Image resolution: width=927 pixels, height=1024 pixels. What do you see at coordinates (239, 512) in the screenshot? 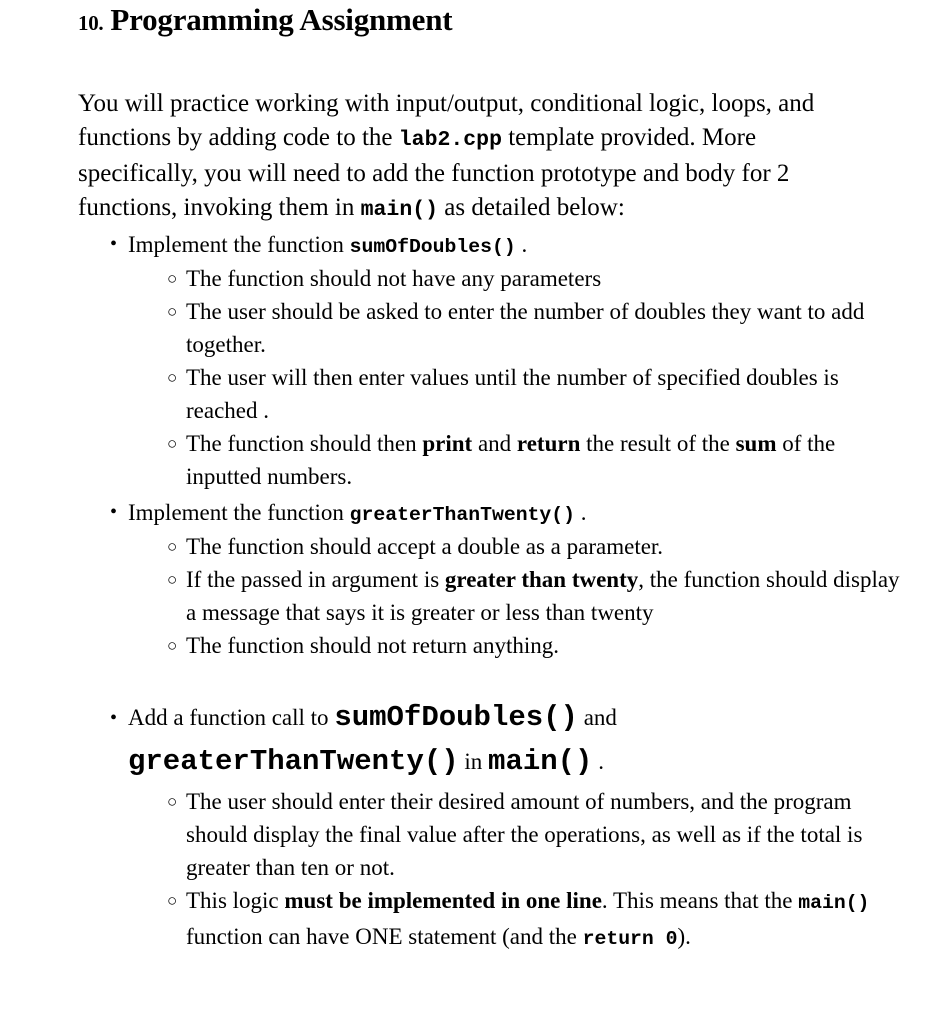
I see `bullet2-text-before: Implement the function` at bounding box center [239, 512].